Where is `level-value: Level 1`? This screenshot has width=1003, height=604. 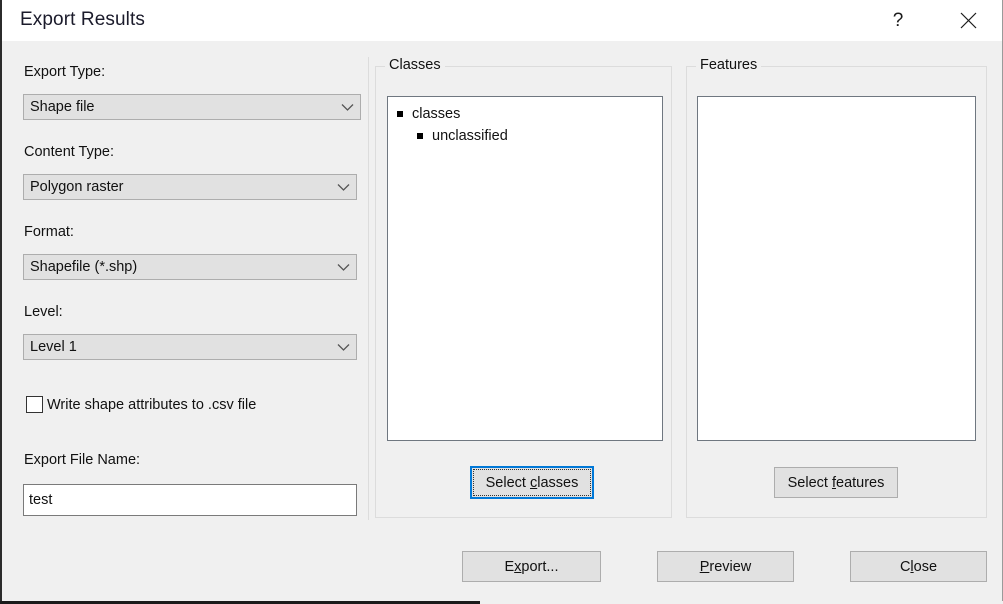 level-value: Level 1 is located at coordinates (53, 347).